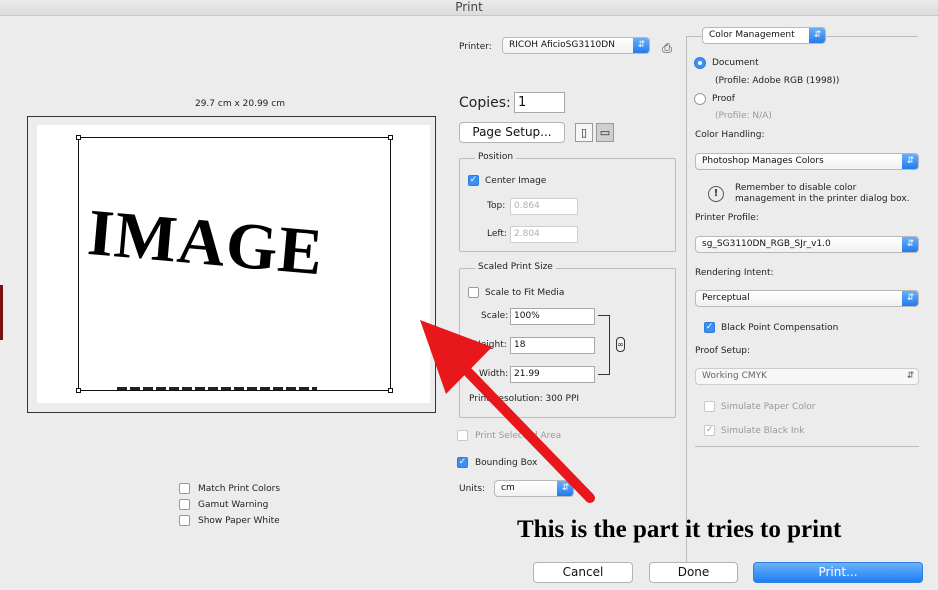 The image size is (938, 590). Describe the element at coordinates (233, 505) in the screenshot. I see `gamut-warning-label: Gamut Warning` at that location.